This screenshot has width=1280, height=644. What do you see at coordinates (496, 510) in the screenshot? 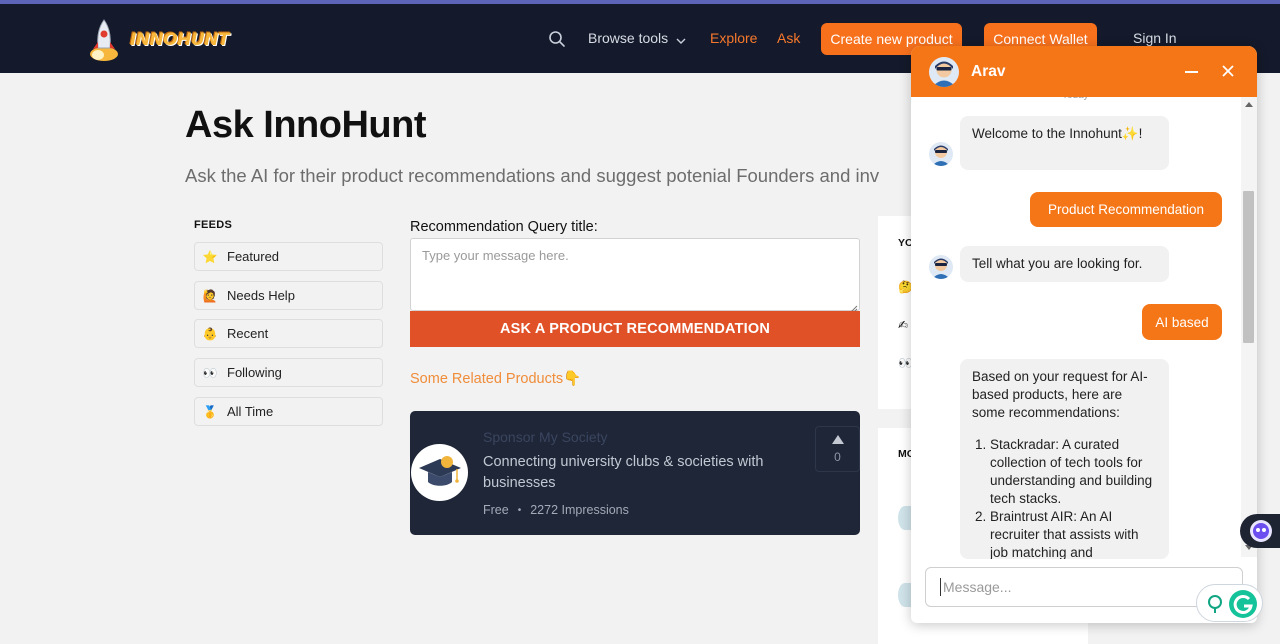
I see `price-tag: Free` at bounding box center [496, 510].